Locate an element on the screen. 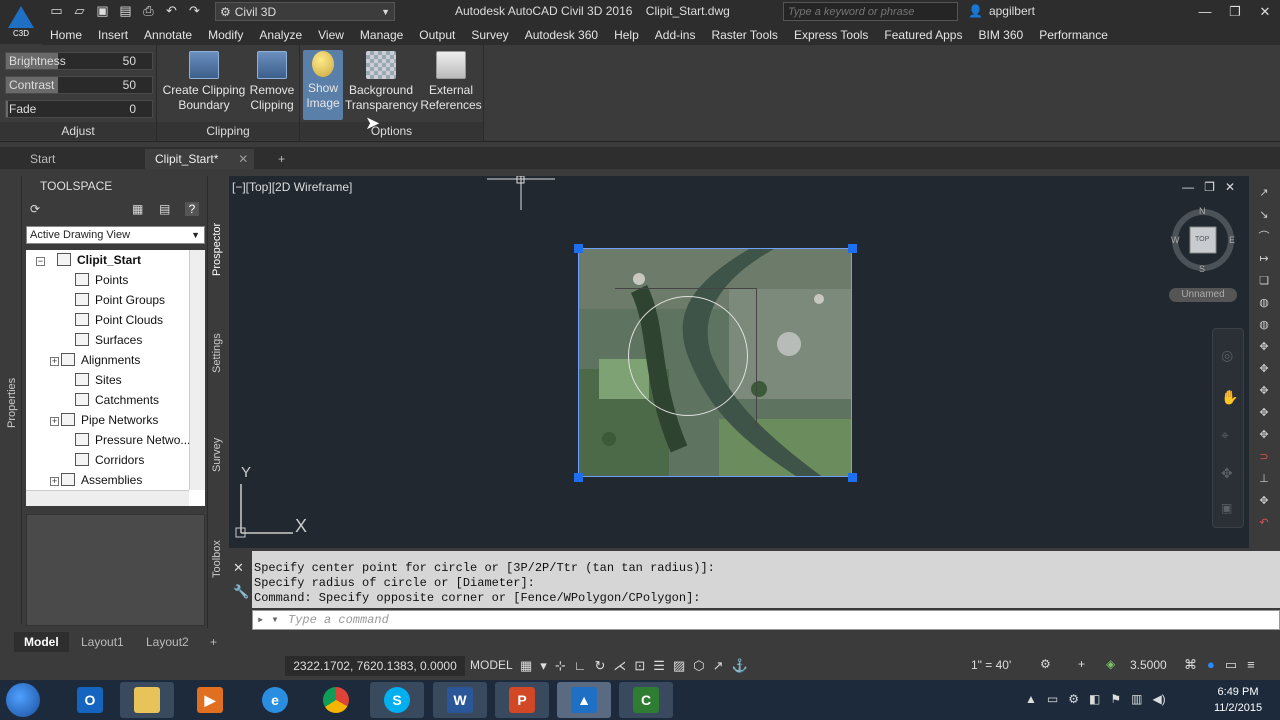  polar-icon: ↻ is located at coordinates (599, 666).